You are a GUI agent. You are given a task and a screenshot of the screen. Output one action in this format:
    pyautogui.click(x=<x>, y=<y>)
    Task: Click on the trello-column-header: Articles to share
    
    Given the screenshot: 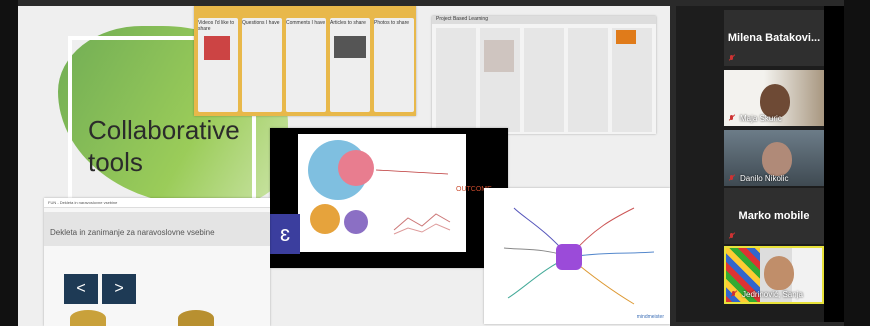 What is the action you would take?
    pyautogui.click(x=348, y=23)
    